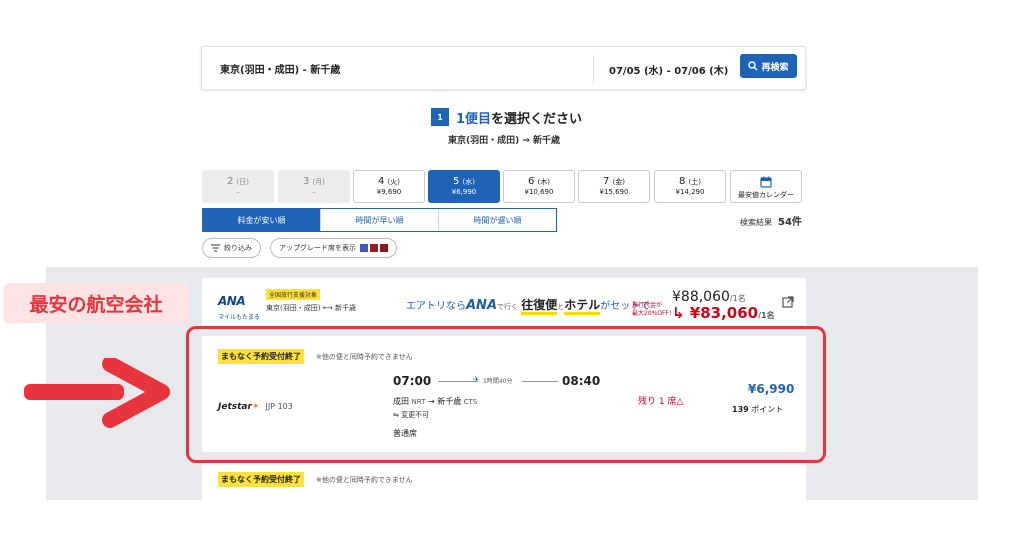 Image resolution: width=1024 pixels, height=538 pixels. I want to click on original-price-value: ¥88,060, so click(701, 297).